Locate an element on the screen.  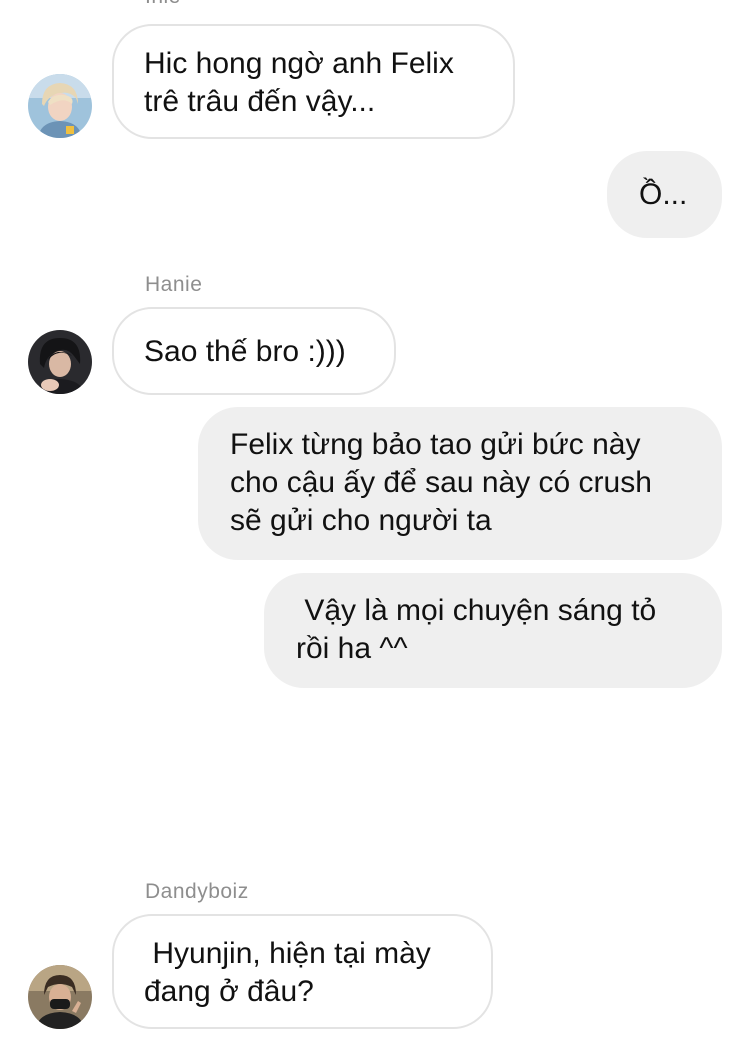
avatar-blond-boy-icon is located at coordinates (60, 106).